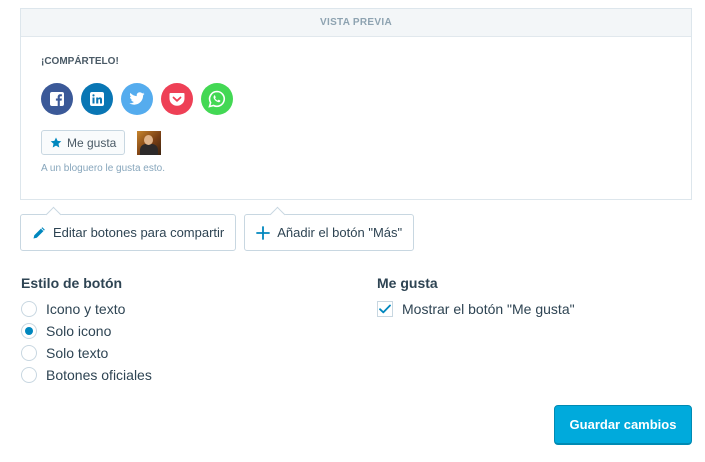 This screenshot has width=705, height=462. What do you see at coordinates (139, 232) in the screenshot?
I see `edit-share-buttons-label: Editar botones para compartir` at bounding box center [139, 232].